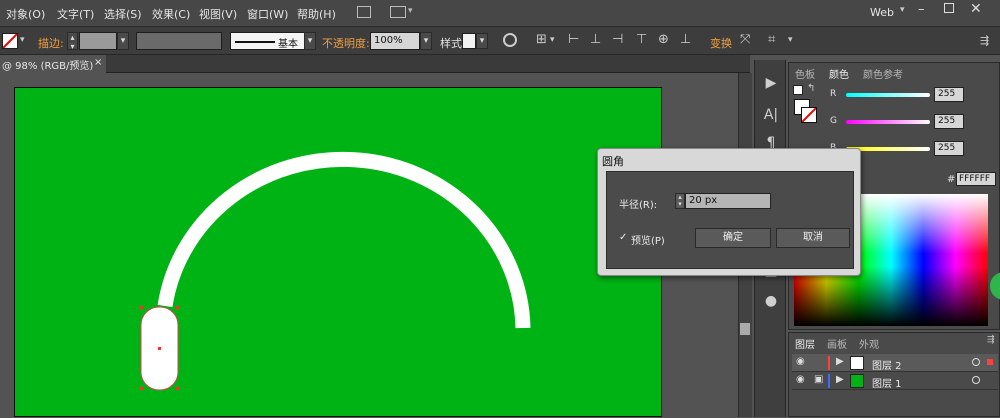 This screenshot has height=418, width=1000. I want to click on maximize-icon, so click(949, 8).